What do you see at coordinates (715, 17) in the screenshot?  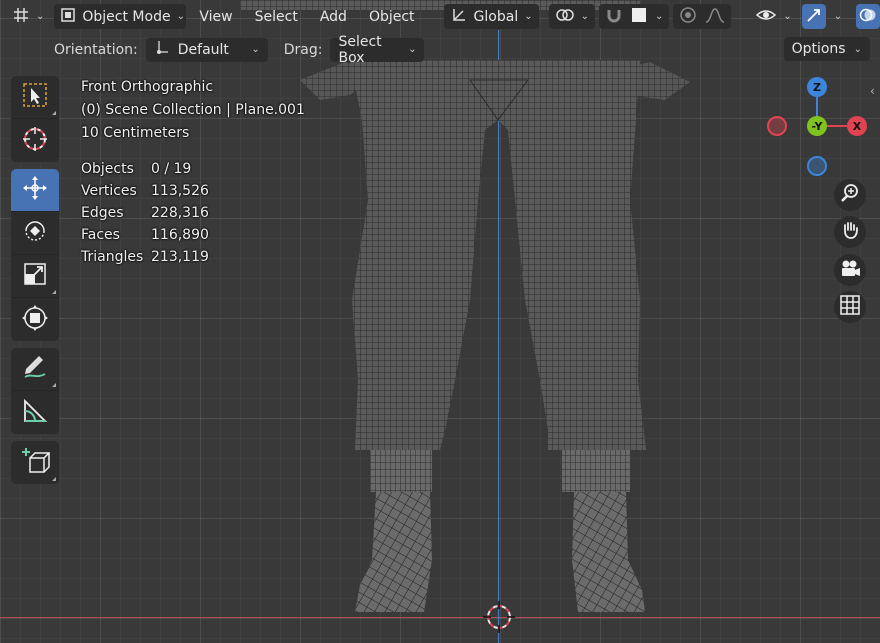 I see `falloff-curve-icon` at bounding box center [715, 17].